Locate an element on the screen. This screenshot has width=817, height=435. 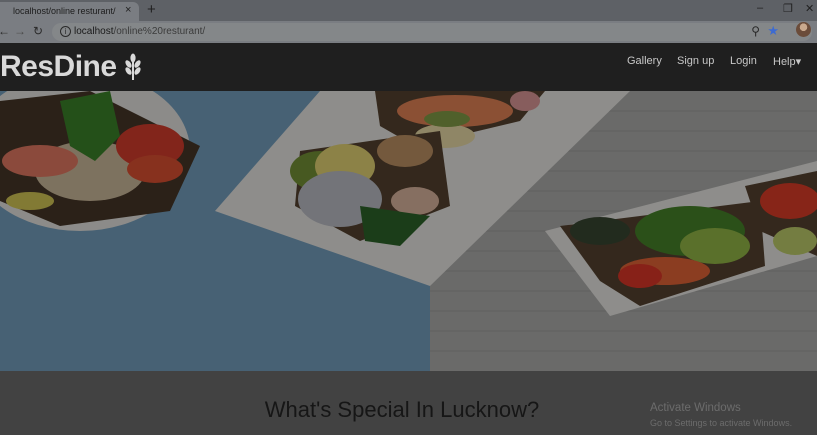
nav-login: Login is located at coordinates (743, 61).